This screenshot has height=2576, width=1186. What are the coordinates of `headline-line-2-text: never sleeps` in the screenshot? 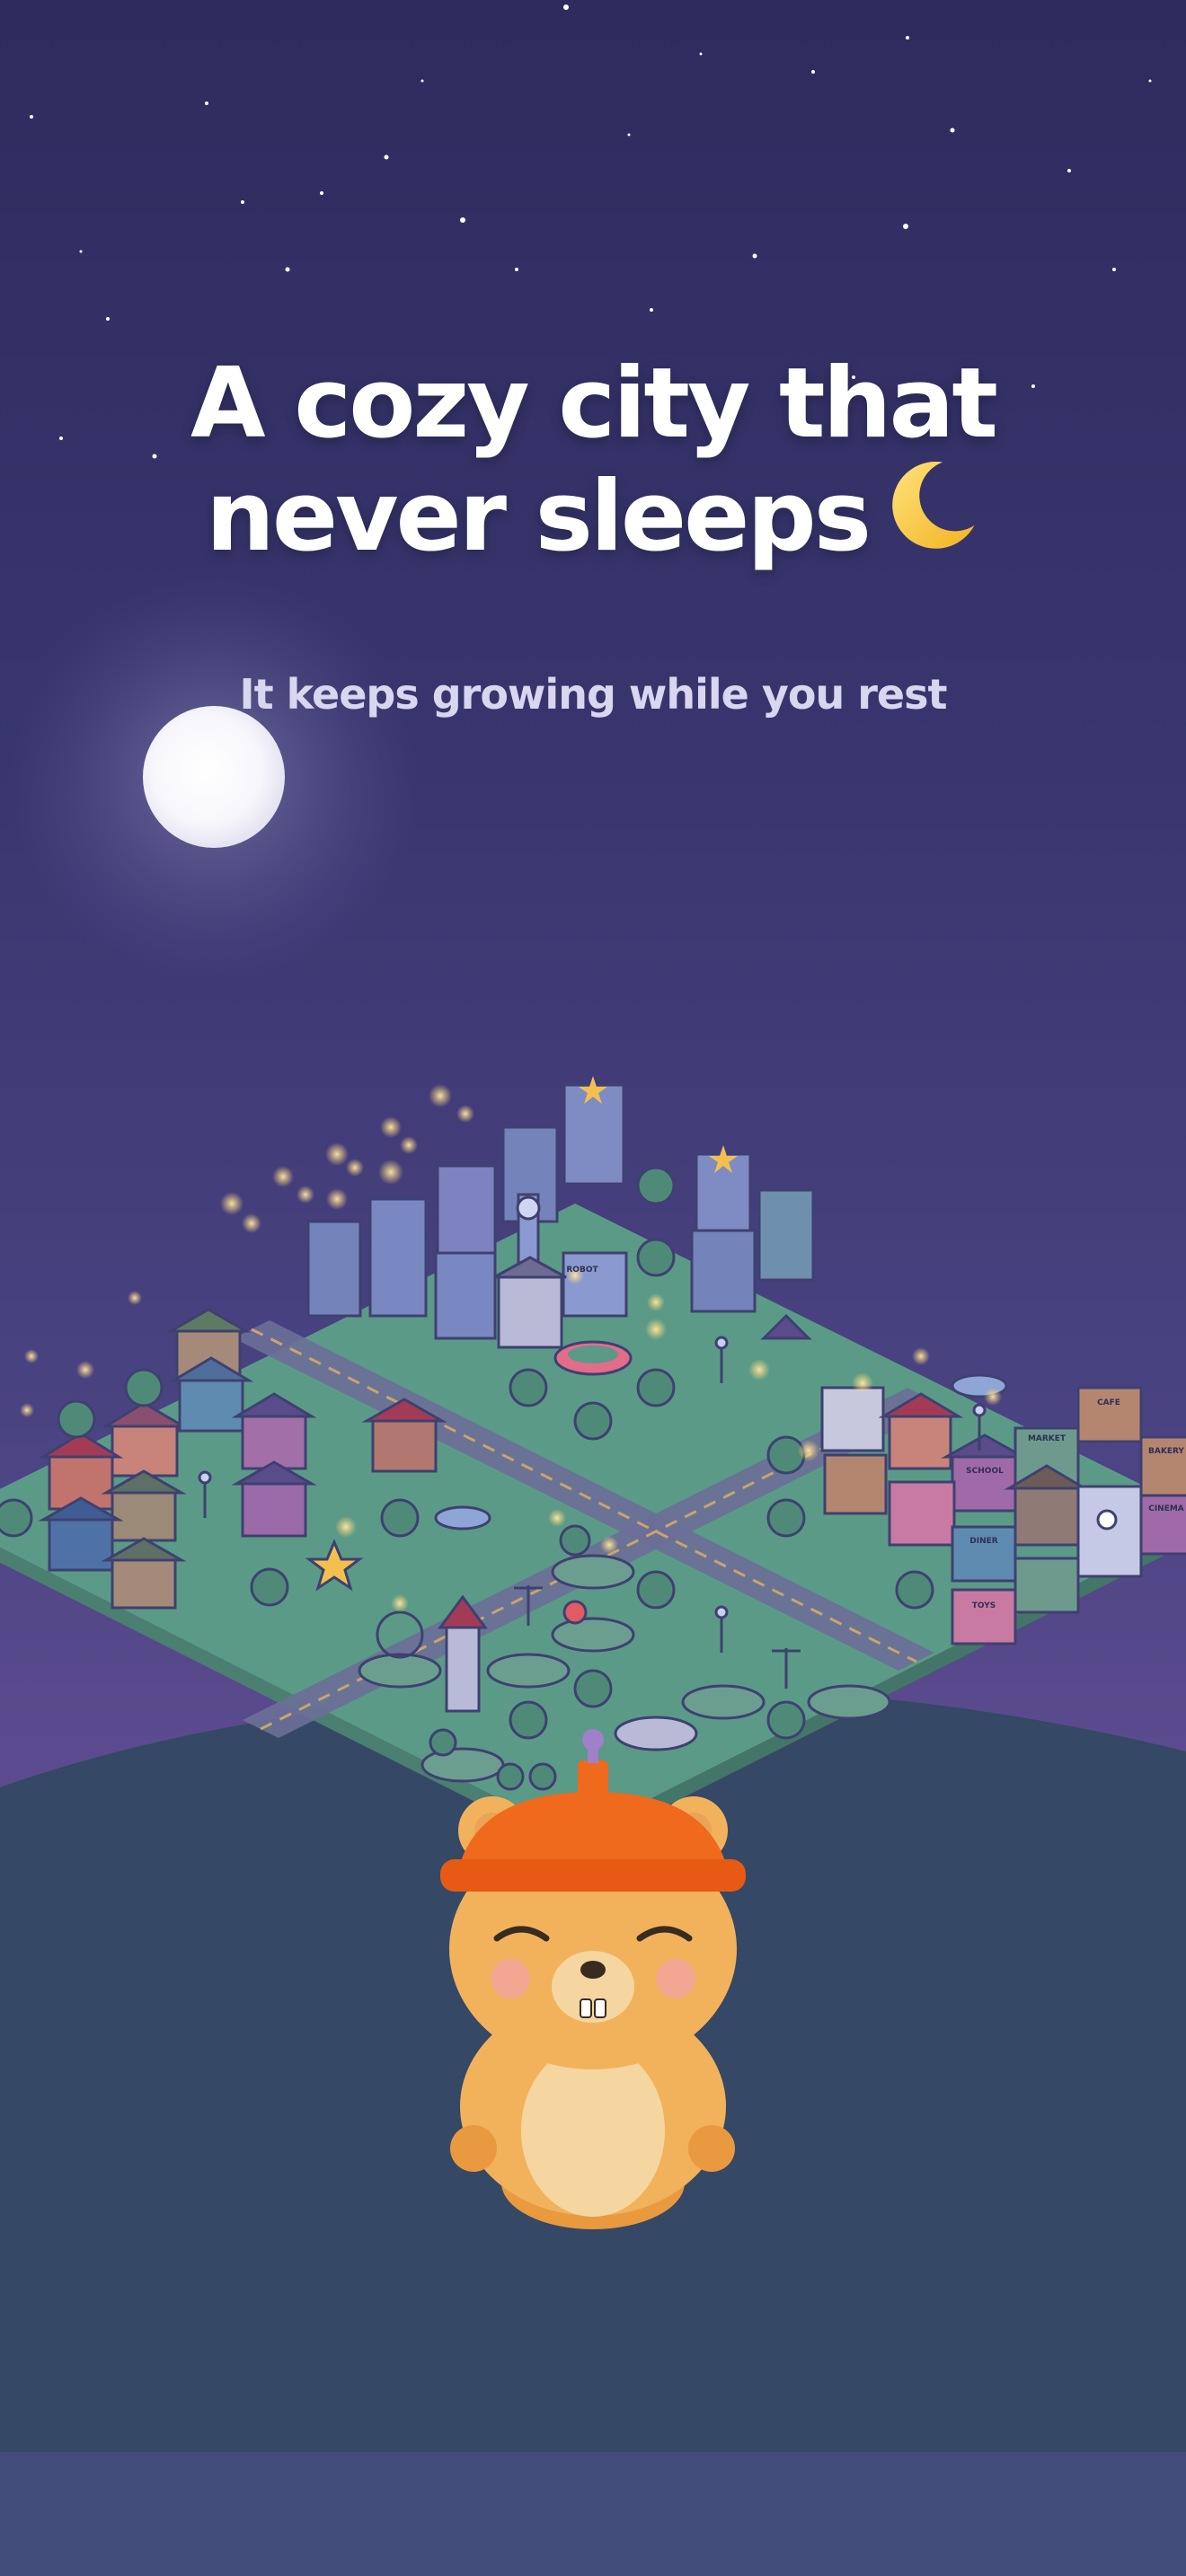 It's located at (538, 517).